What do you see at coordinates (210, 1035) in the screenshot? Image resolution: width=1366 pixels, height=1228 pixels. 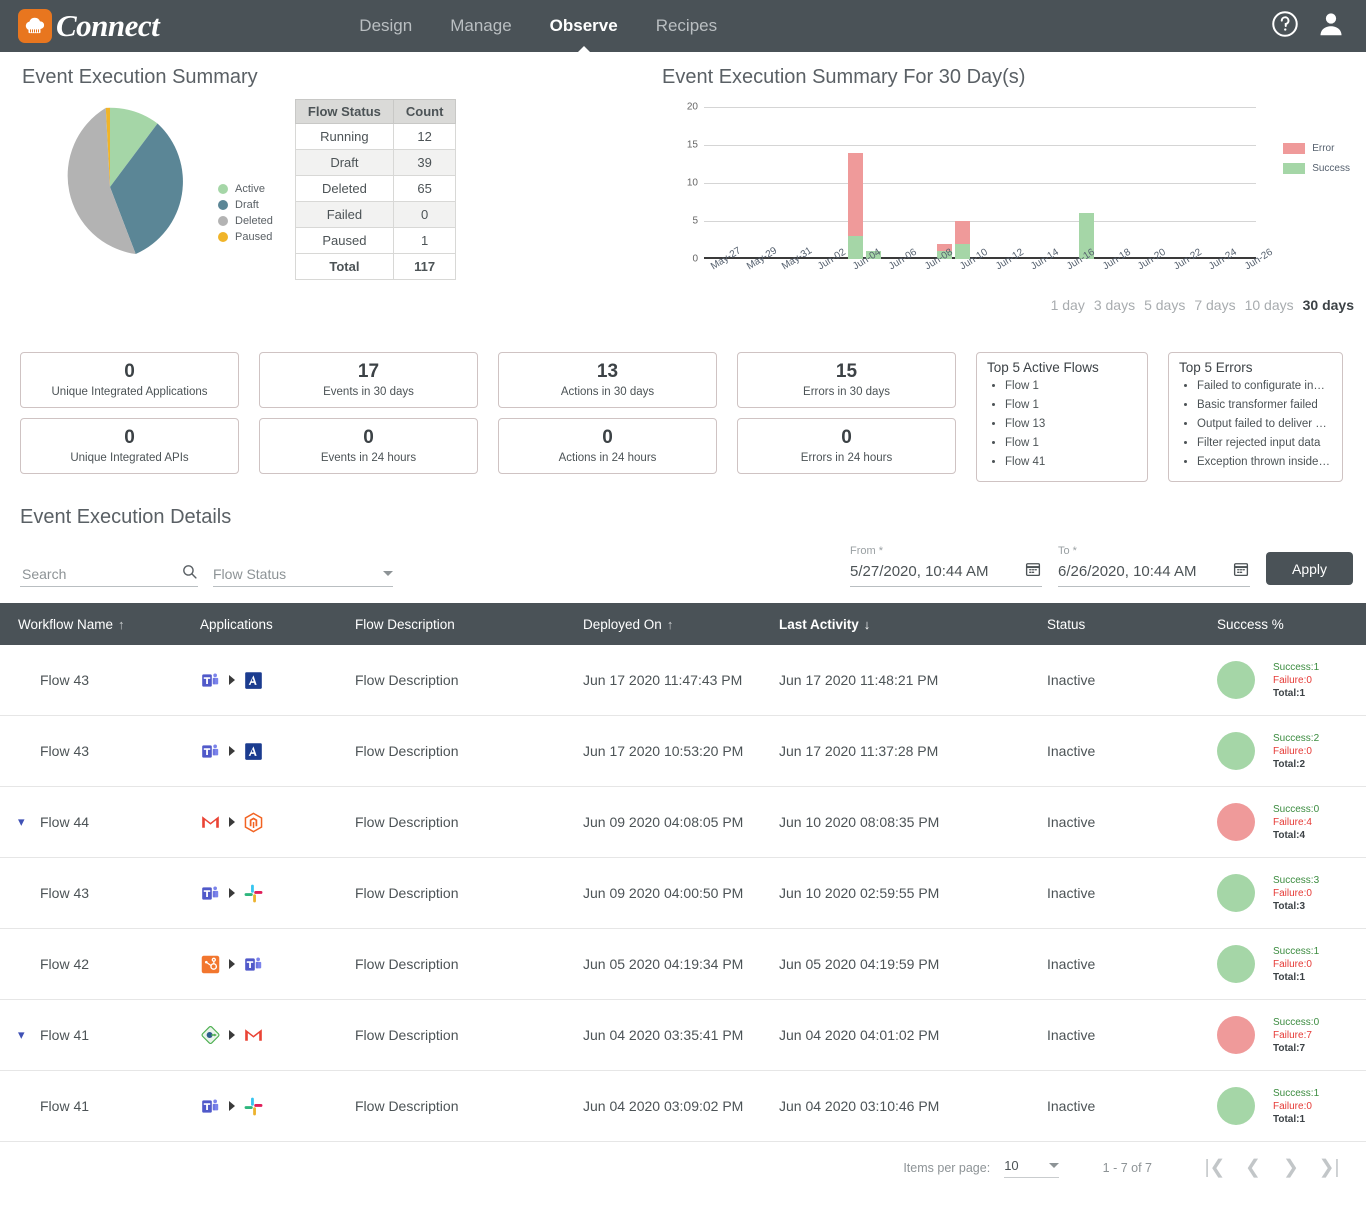 I see `webhook-icon` at bounding box center [210, 1035].